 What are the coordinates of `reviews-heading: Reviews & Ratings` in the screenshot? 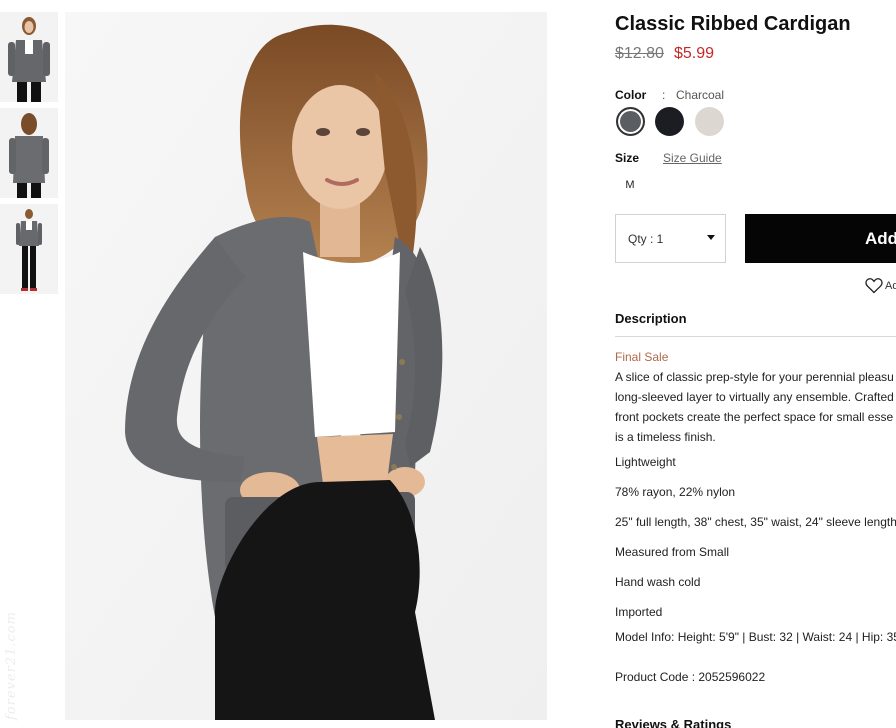 It's located at (673, 722).